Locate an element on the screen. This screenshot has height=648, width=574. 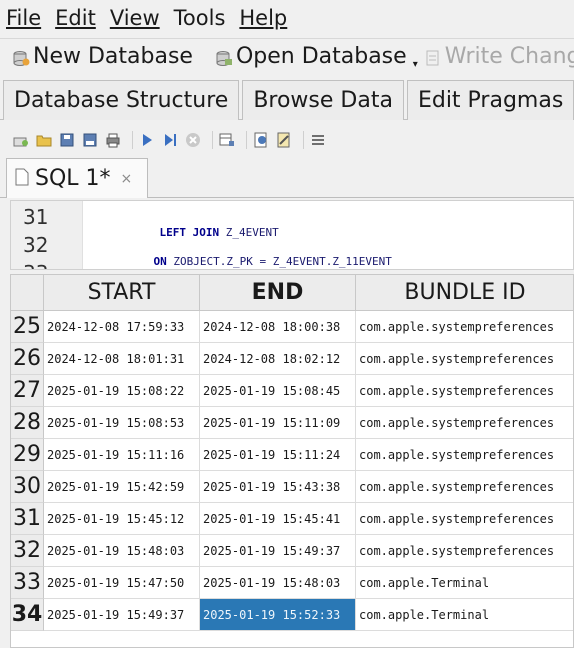
menu-edit: Edit is located at coordinates (75, 18).